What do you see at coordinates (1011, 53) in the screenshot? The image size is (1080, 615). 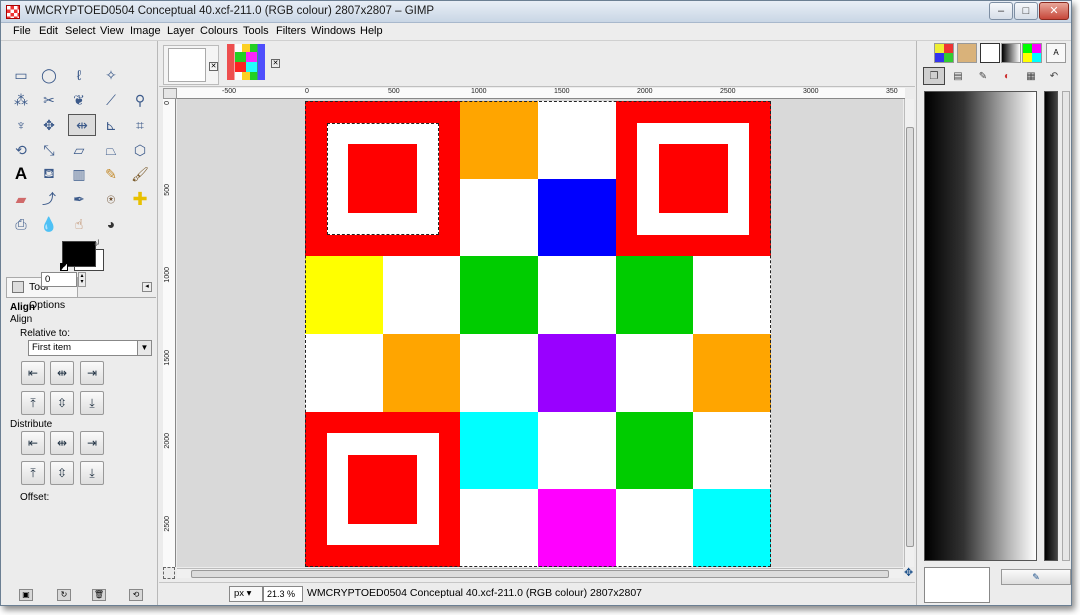 I see `tab-gradients` at bounding box center [1011, 53].